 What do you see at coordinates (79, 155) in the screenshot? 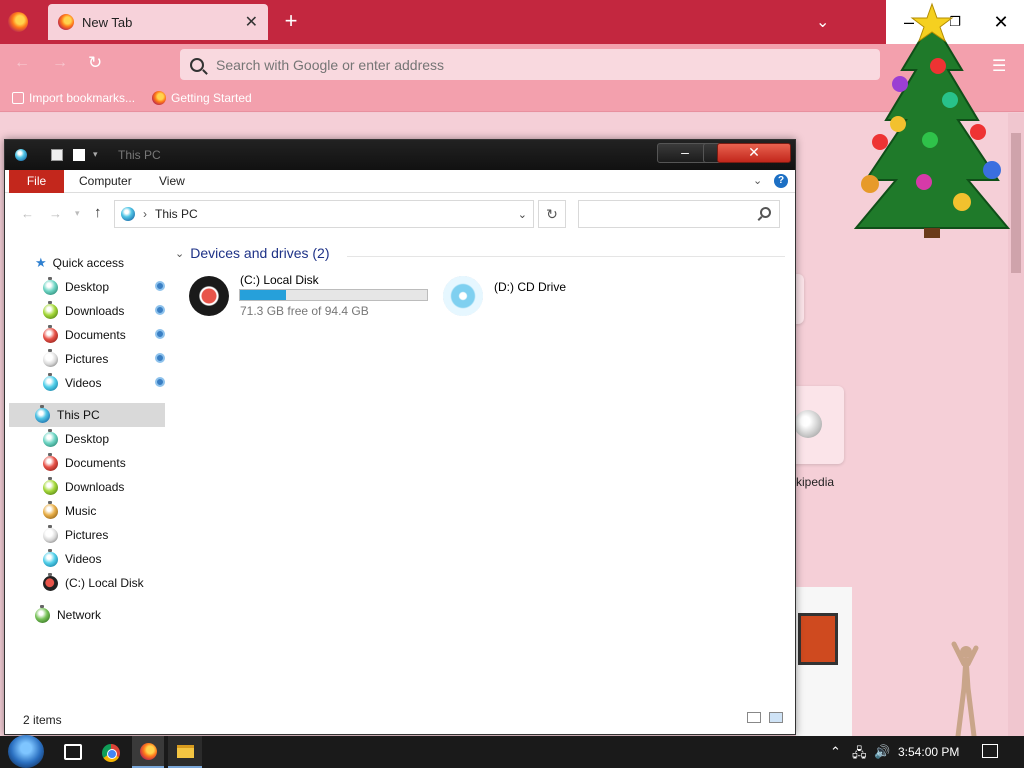
I see `new-folder-icon` at bounding box center [79, 155].